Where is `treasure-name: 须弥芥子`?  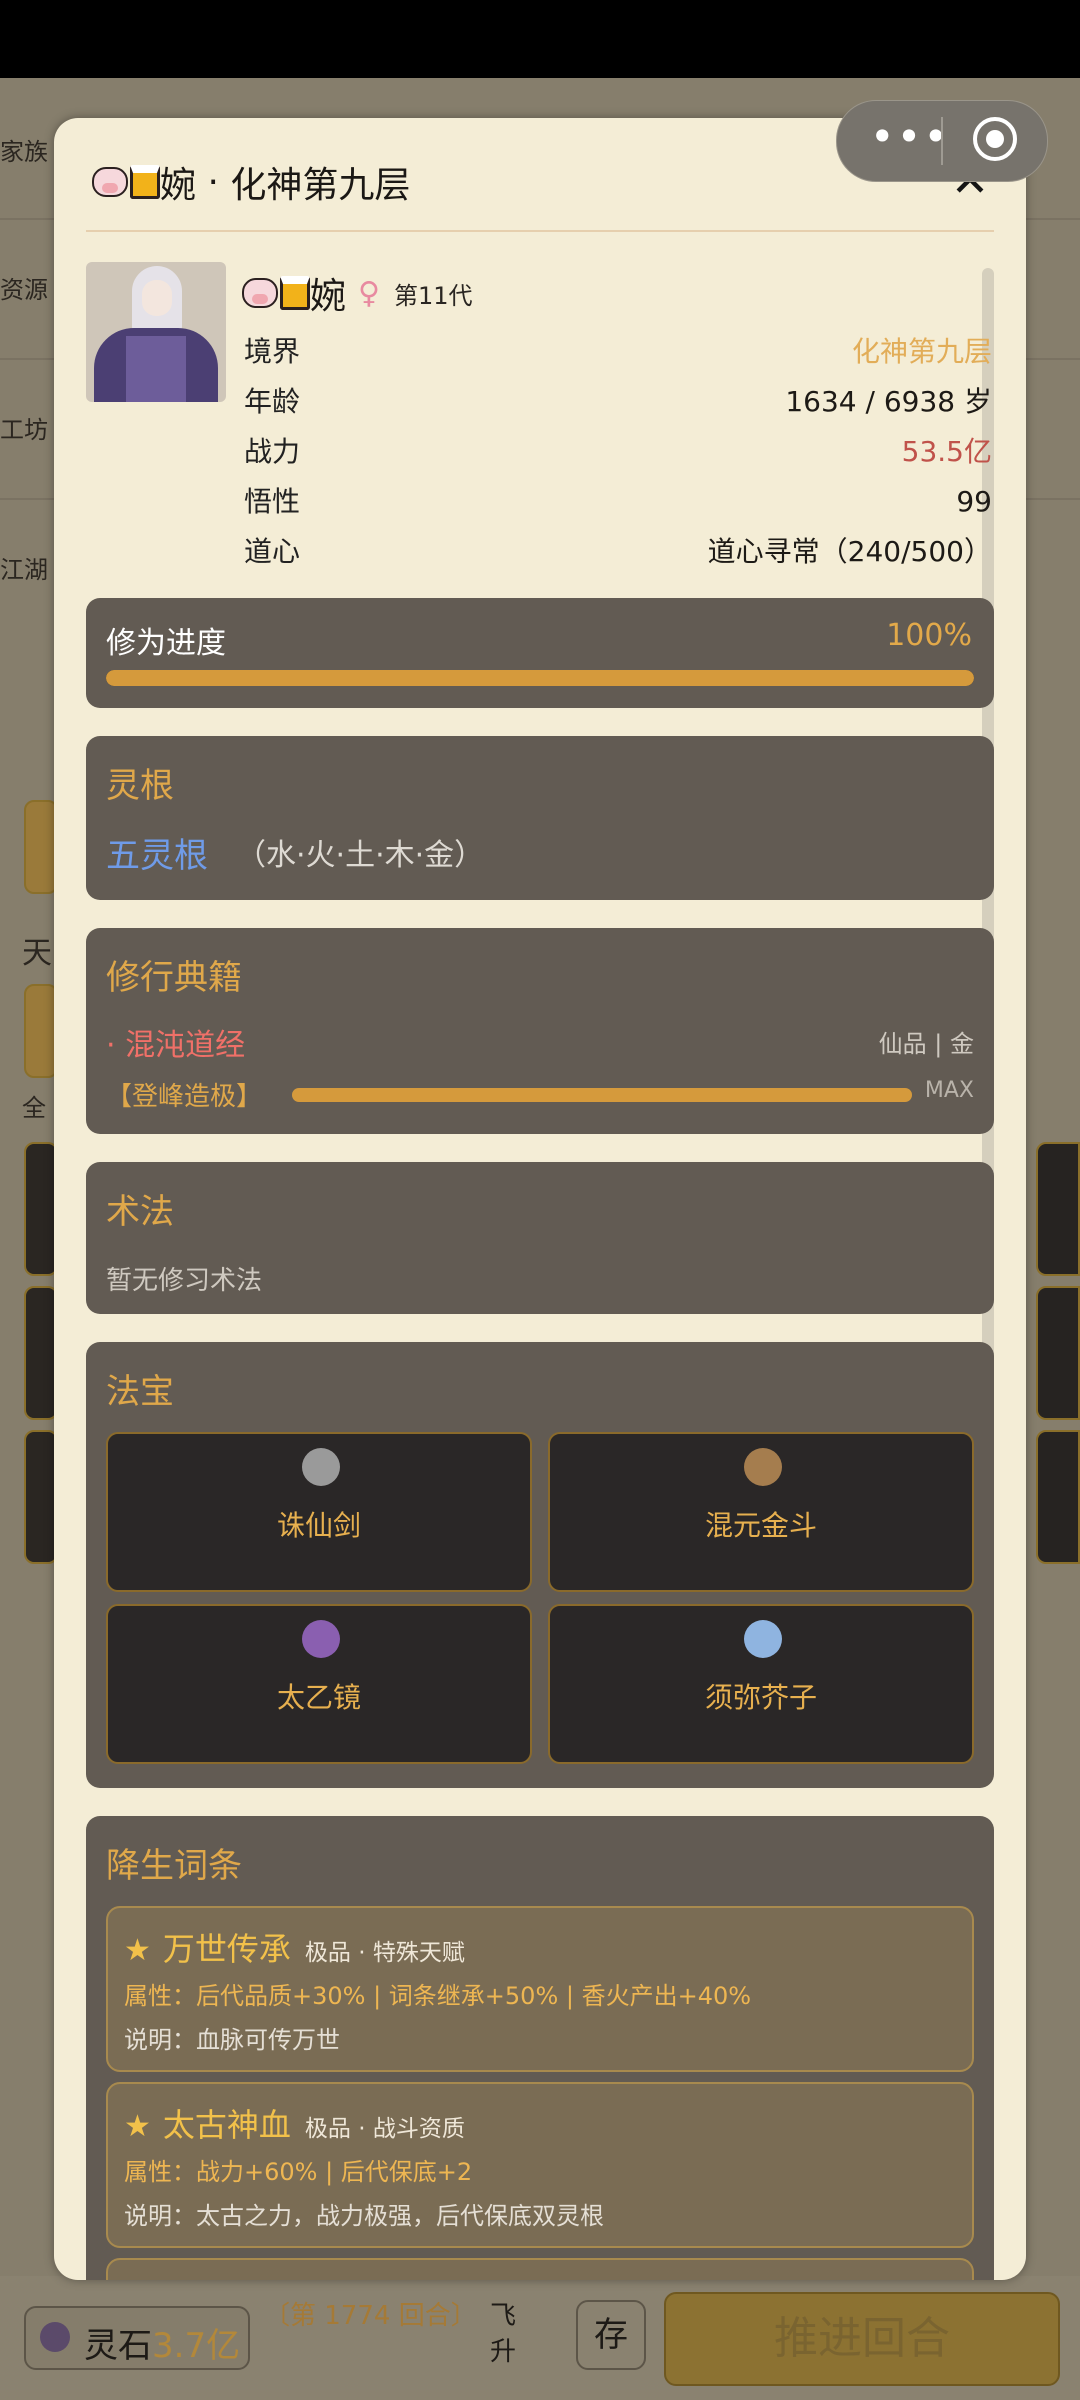 treasure-name: 须弥芥子 is located at coordinates (760, 1697).